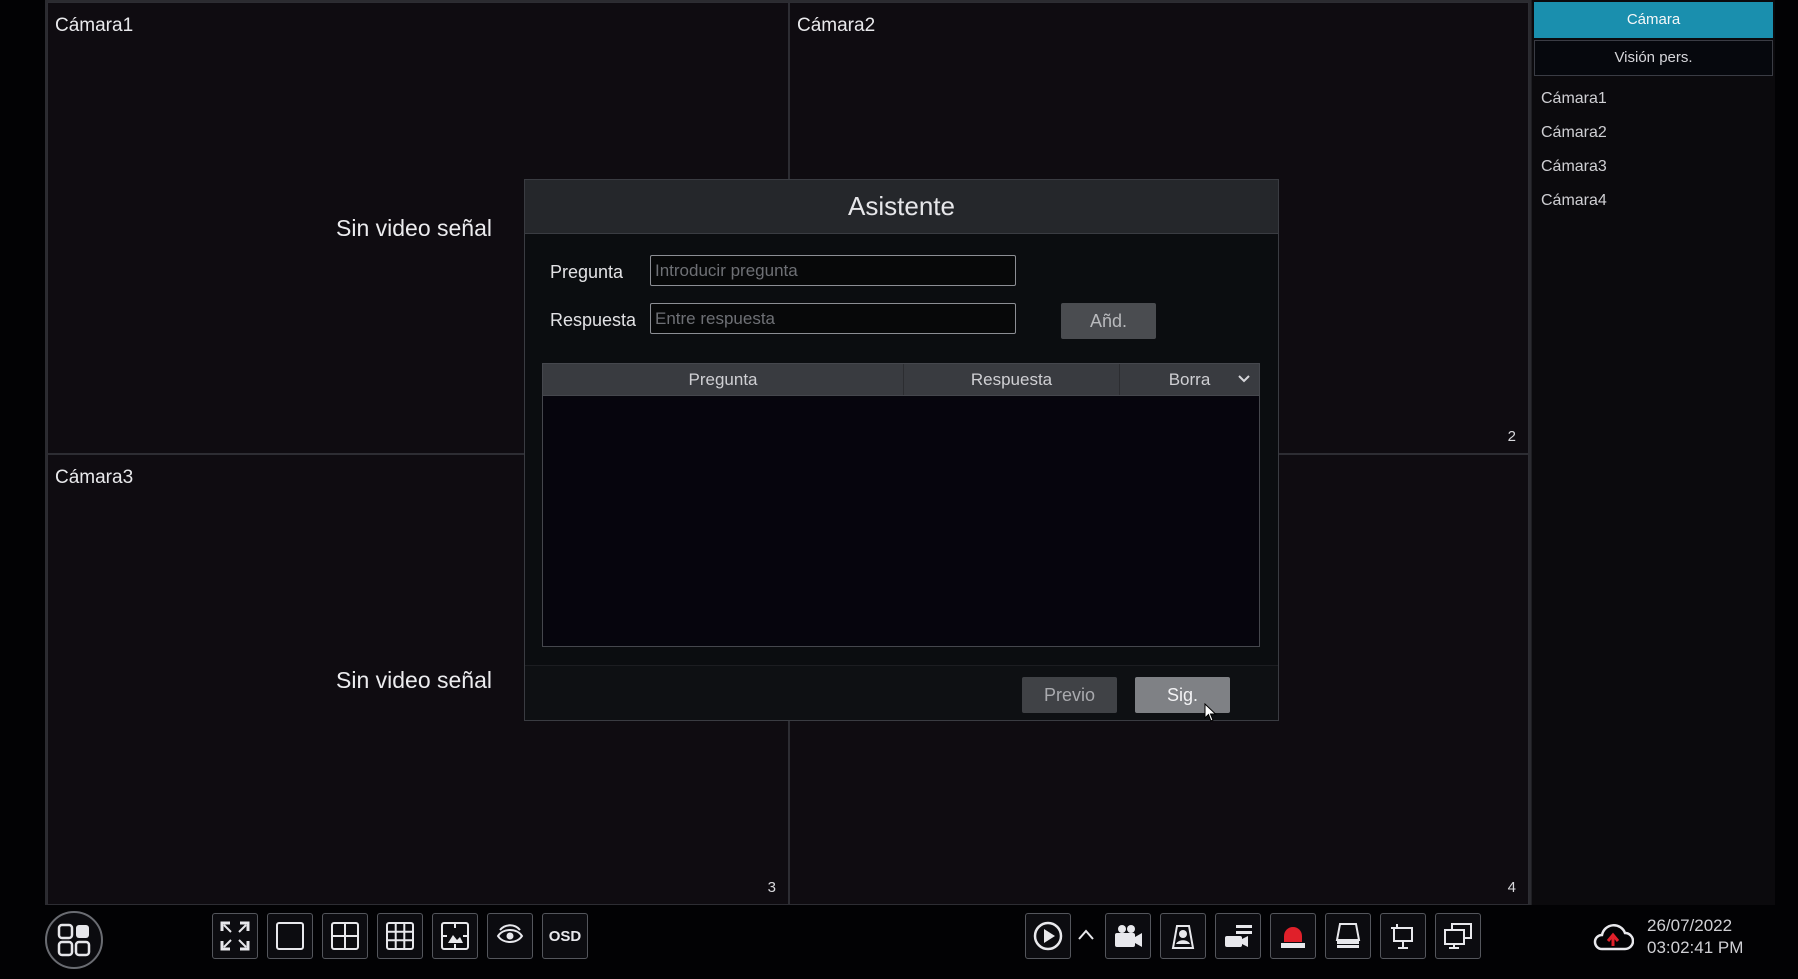 The height and width of the screenshot is (979, 1798). I want to click on video-camera-icon, so click(1128, 936).